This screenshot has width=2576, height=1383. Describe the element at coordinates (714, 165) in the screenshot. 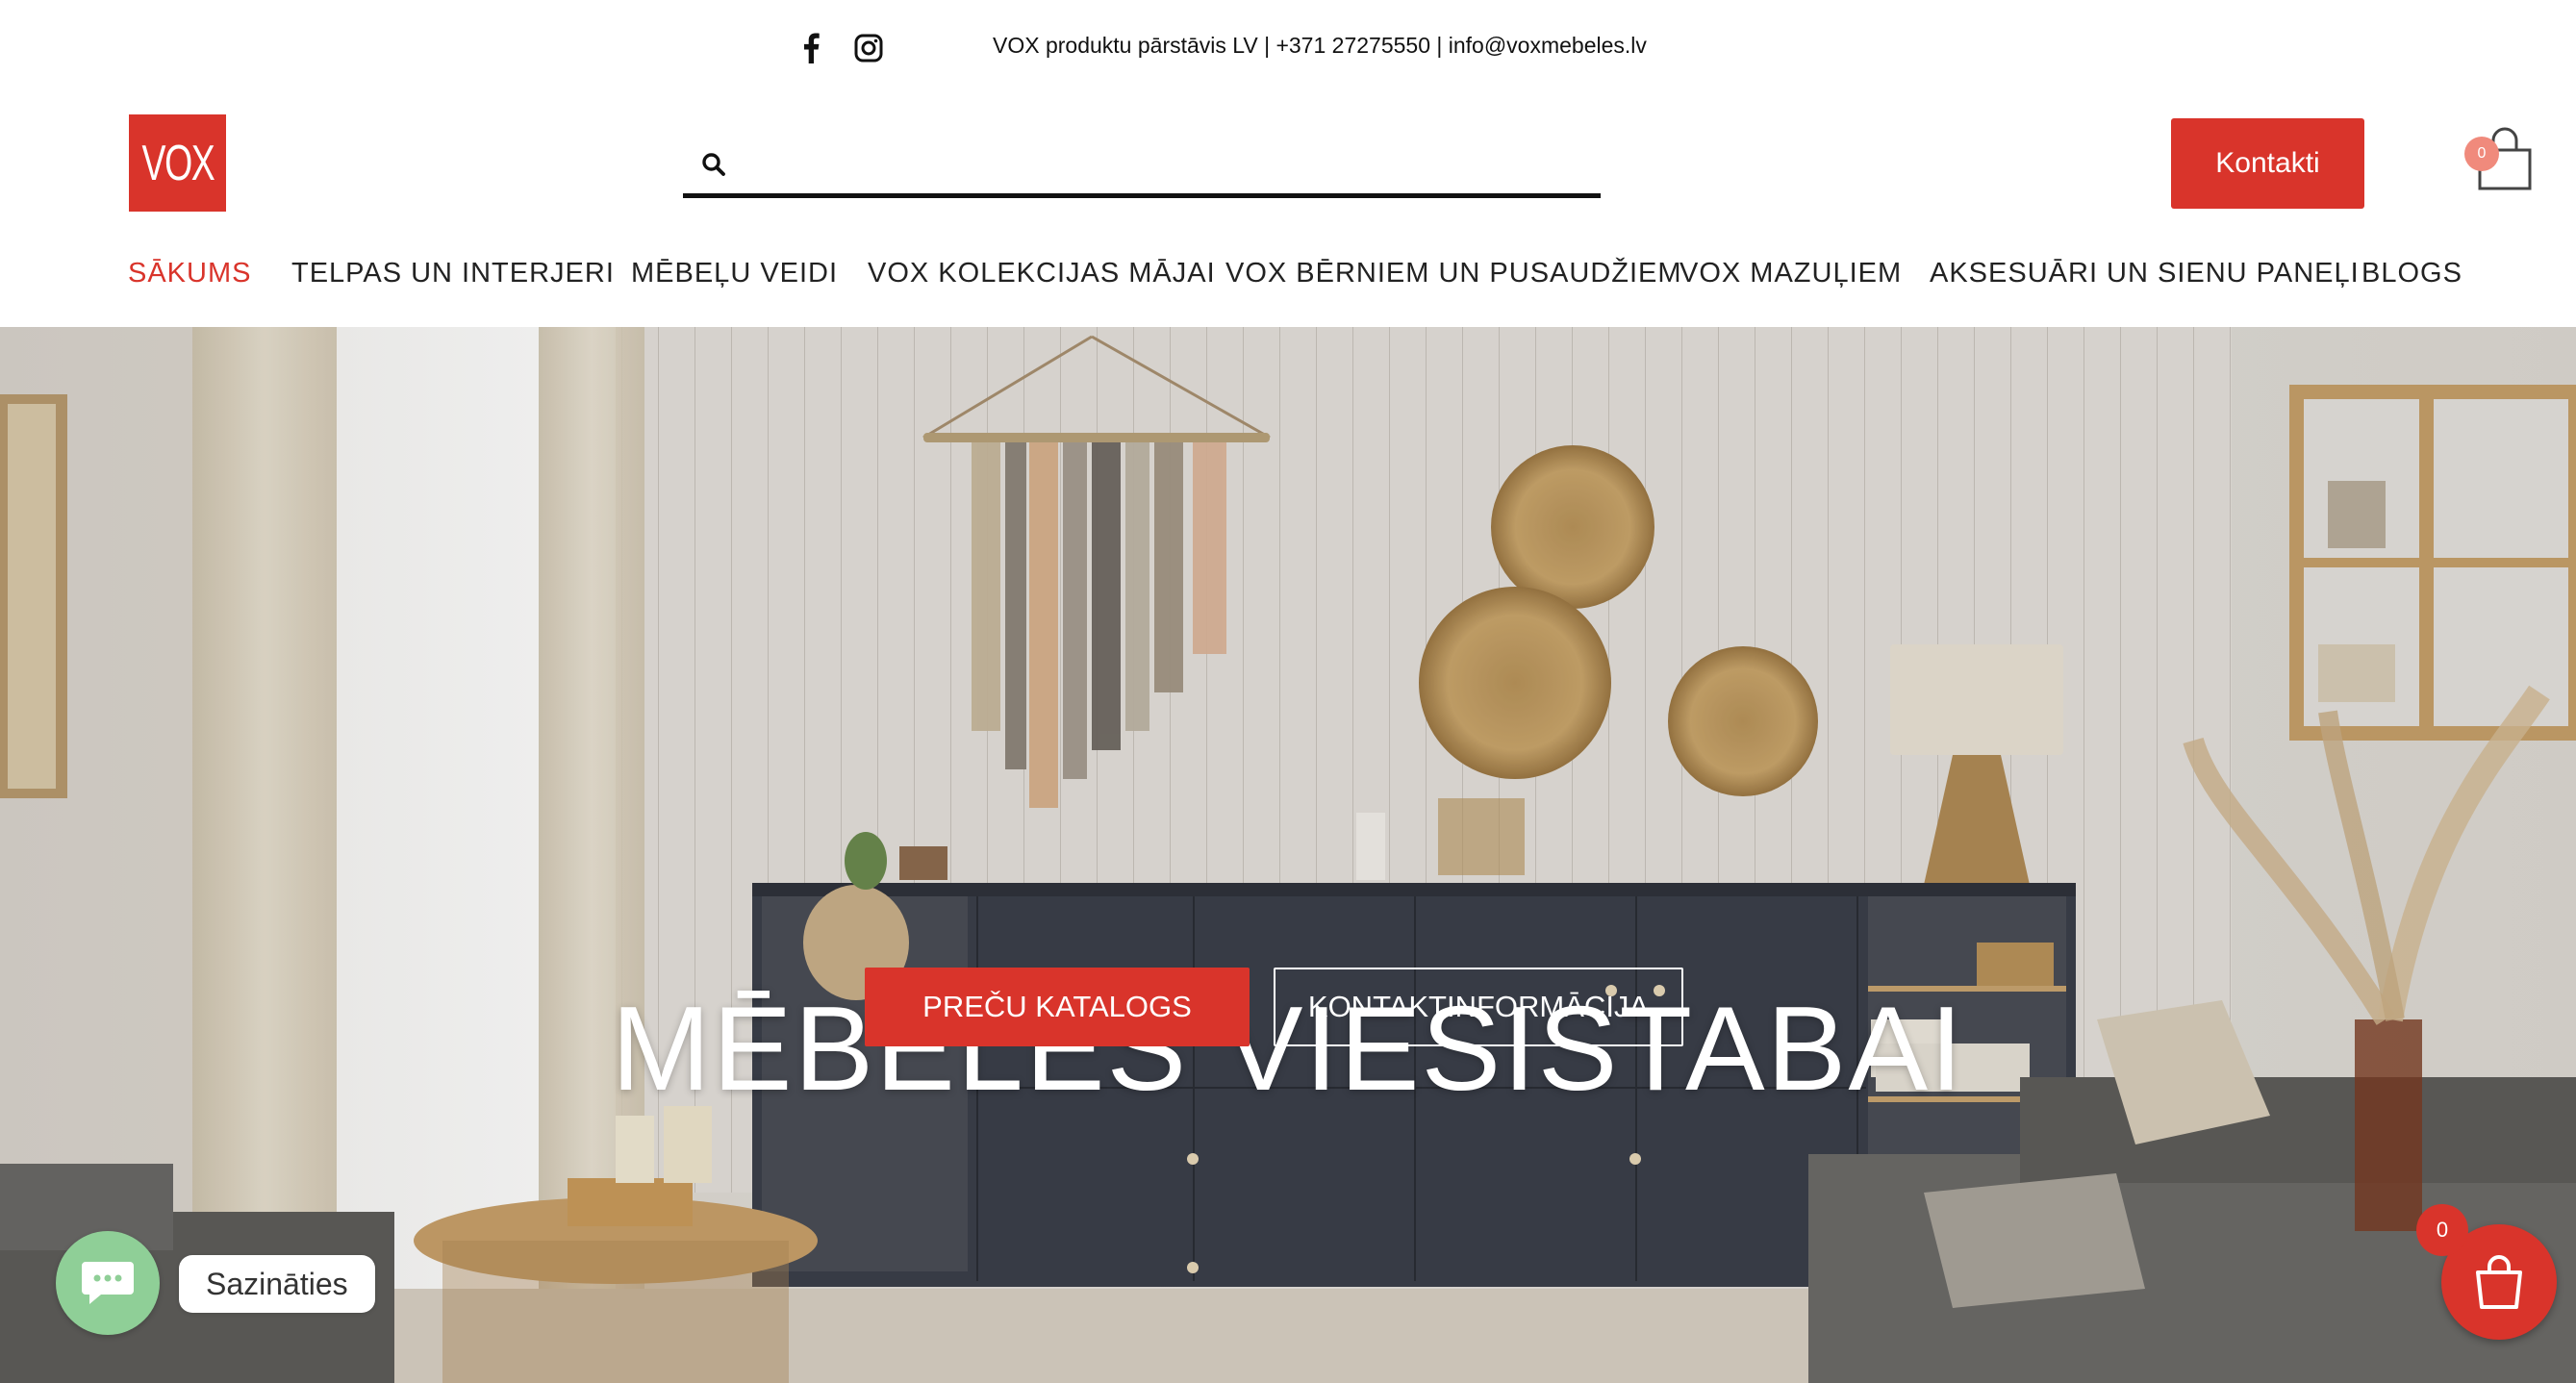

I see `search-icon` at that location.